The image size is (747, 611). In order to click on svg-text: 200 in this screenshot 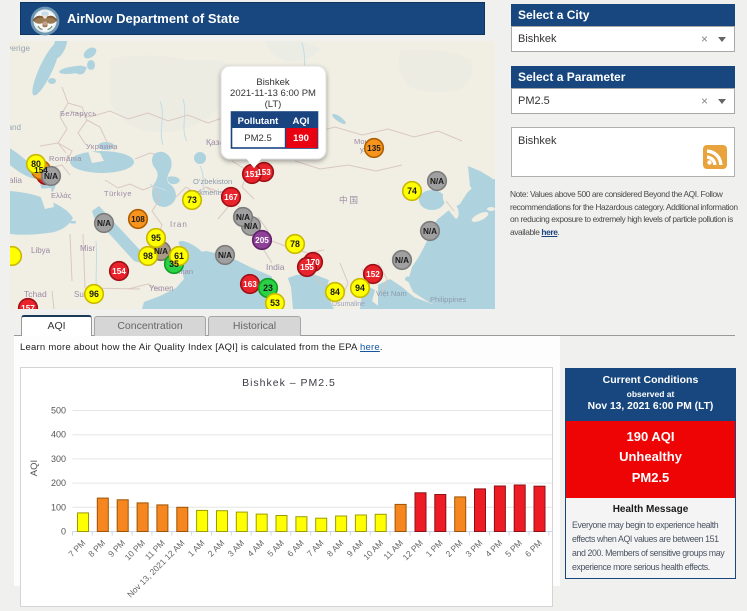, I will do `click(58, 483)`.